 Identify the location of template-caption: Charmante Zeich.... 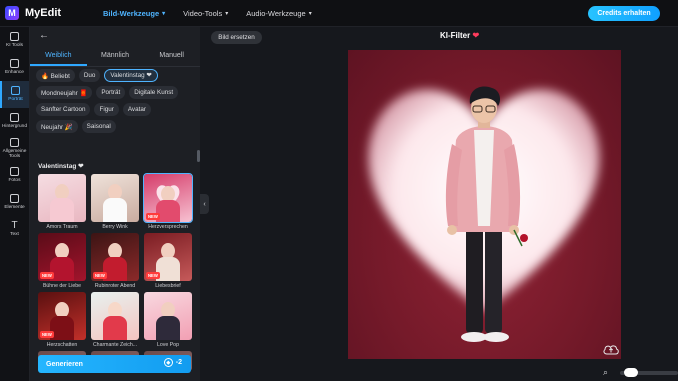
(115, 345).